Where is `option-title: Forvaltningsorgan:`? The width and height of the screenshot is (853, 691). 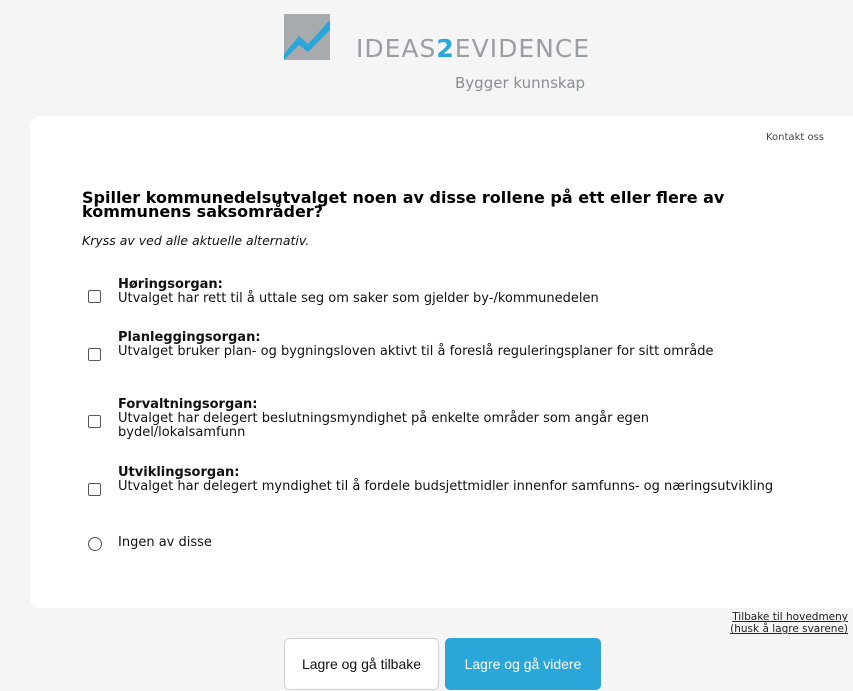
option-title: Forvaltningsorgan: is located at coordinates (188, 404).